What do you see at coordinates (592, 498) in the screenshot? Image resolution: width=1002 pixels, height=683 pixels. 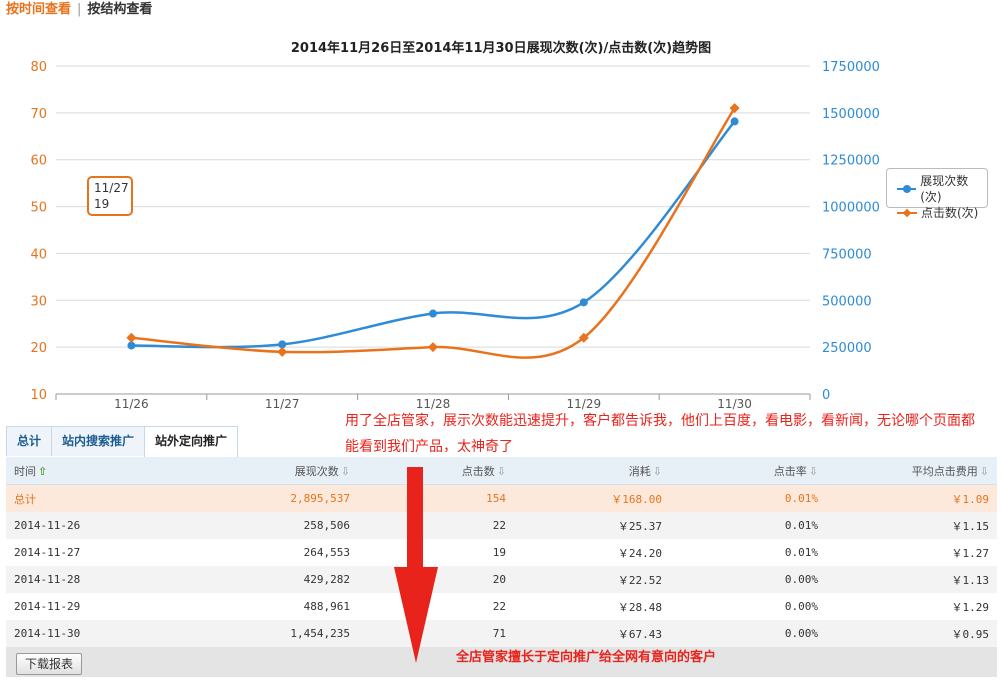 I see `cell: ￥168.00` at bounding box center [592, 498].